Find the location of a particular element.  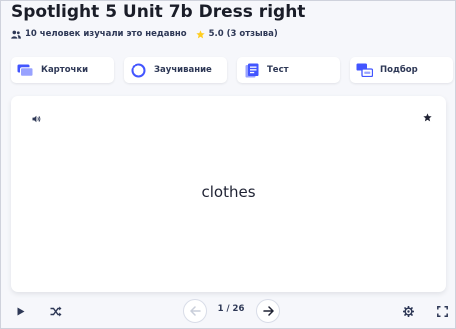

card-controls: 1 / 26 is located at coordinates (228, 311).